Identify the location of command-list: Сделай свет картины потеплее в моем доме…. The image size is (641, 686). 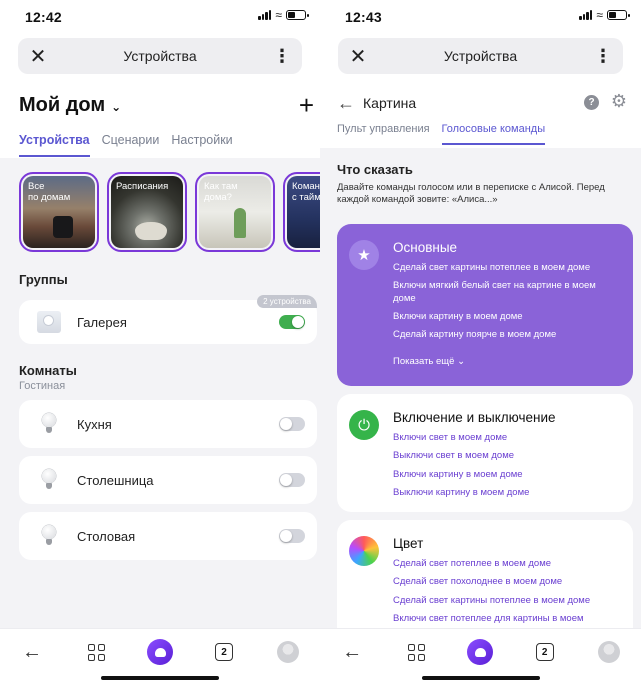
(507, 305).